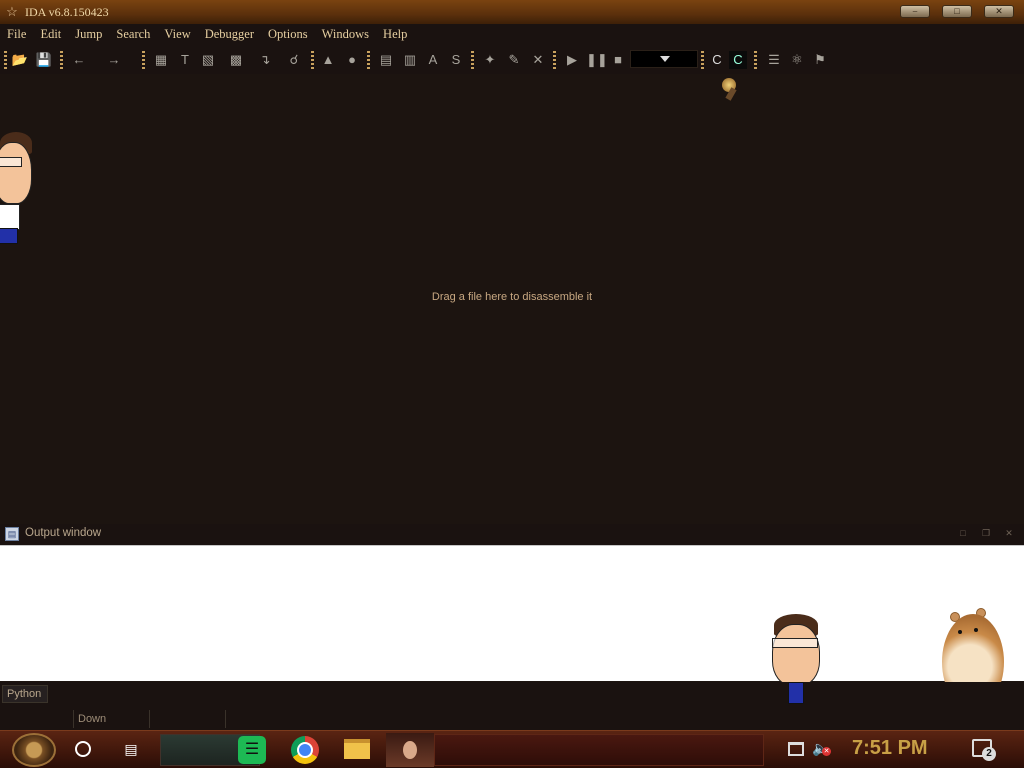  I want to click on unk-icon: ▥, so click(410, 60).